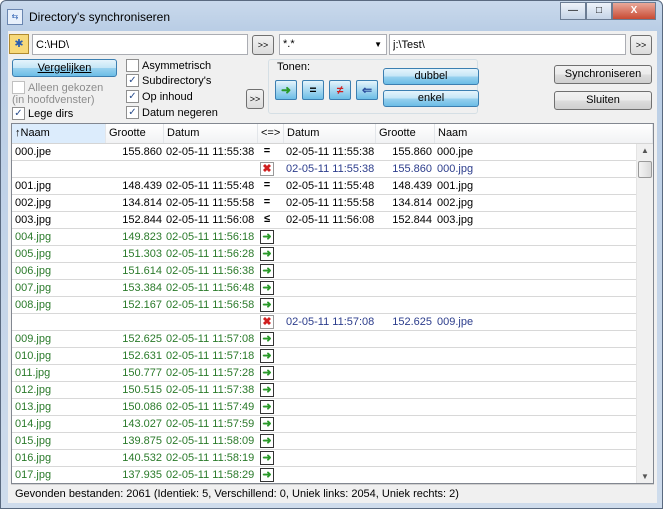  What do you see at coordinates (324, 407) in the screenshot?
I see `table-row: 013.jpg 150.086 02-05-11 11:57:49 ➜` at bounding box center [324, 407].